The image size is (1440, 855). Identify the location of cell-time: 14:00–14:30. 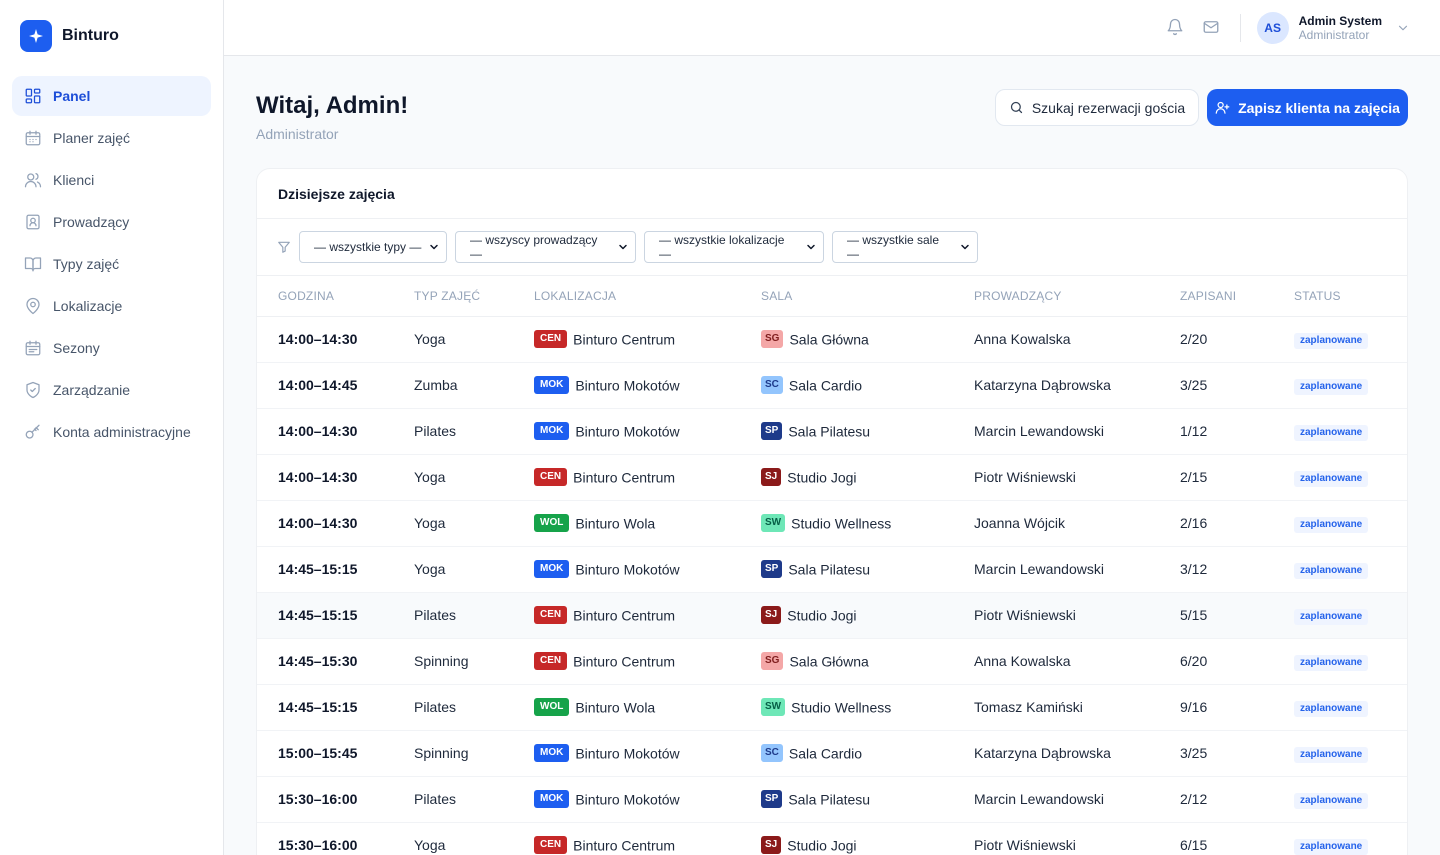
(335, 523).